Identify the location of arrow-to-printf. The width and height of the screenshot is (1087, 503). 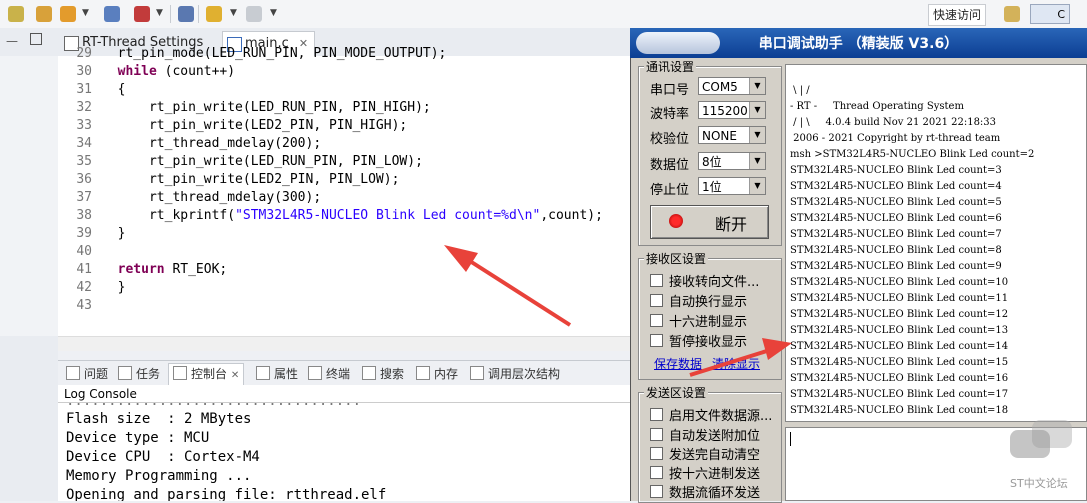
(508, 286).